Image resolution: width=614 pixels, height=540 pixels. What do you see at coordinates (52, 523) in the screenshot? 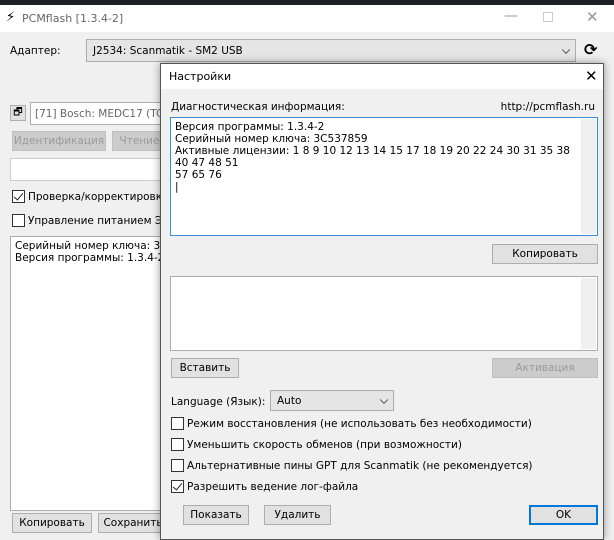
I see `copy-log-button: Копировать` at bounding box center [52, 523].